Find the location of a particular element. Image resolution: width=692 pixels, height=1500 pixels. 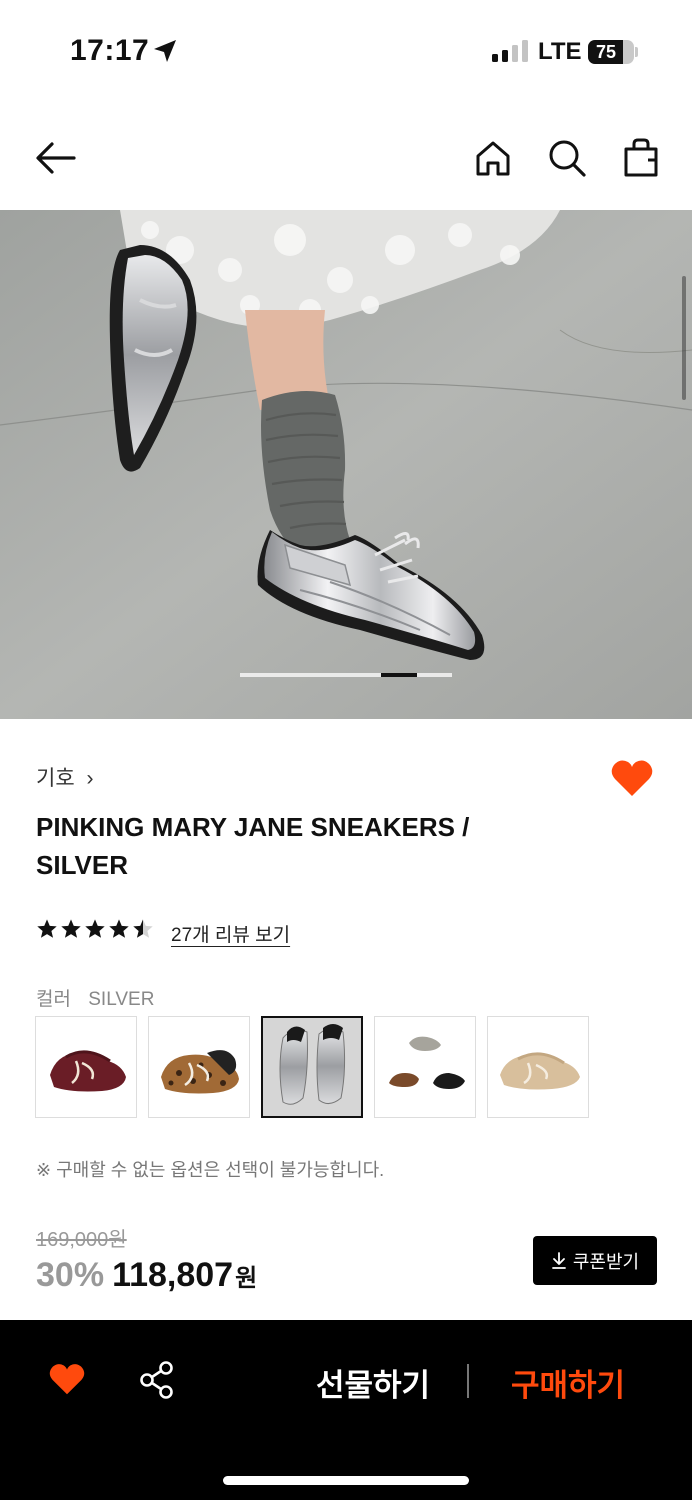

silver-shoe-thumb is located at coordinates (312, 1067).